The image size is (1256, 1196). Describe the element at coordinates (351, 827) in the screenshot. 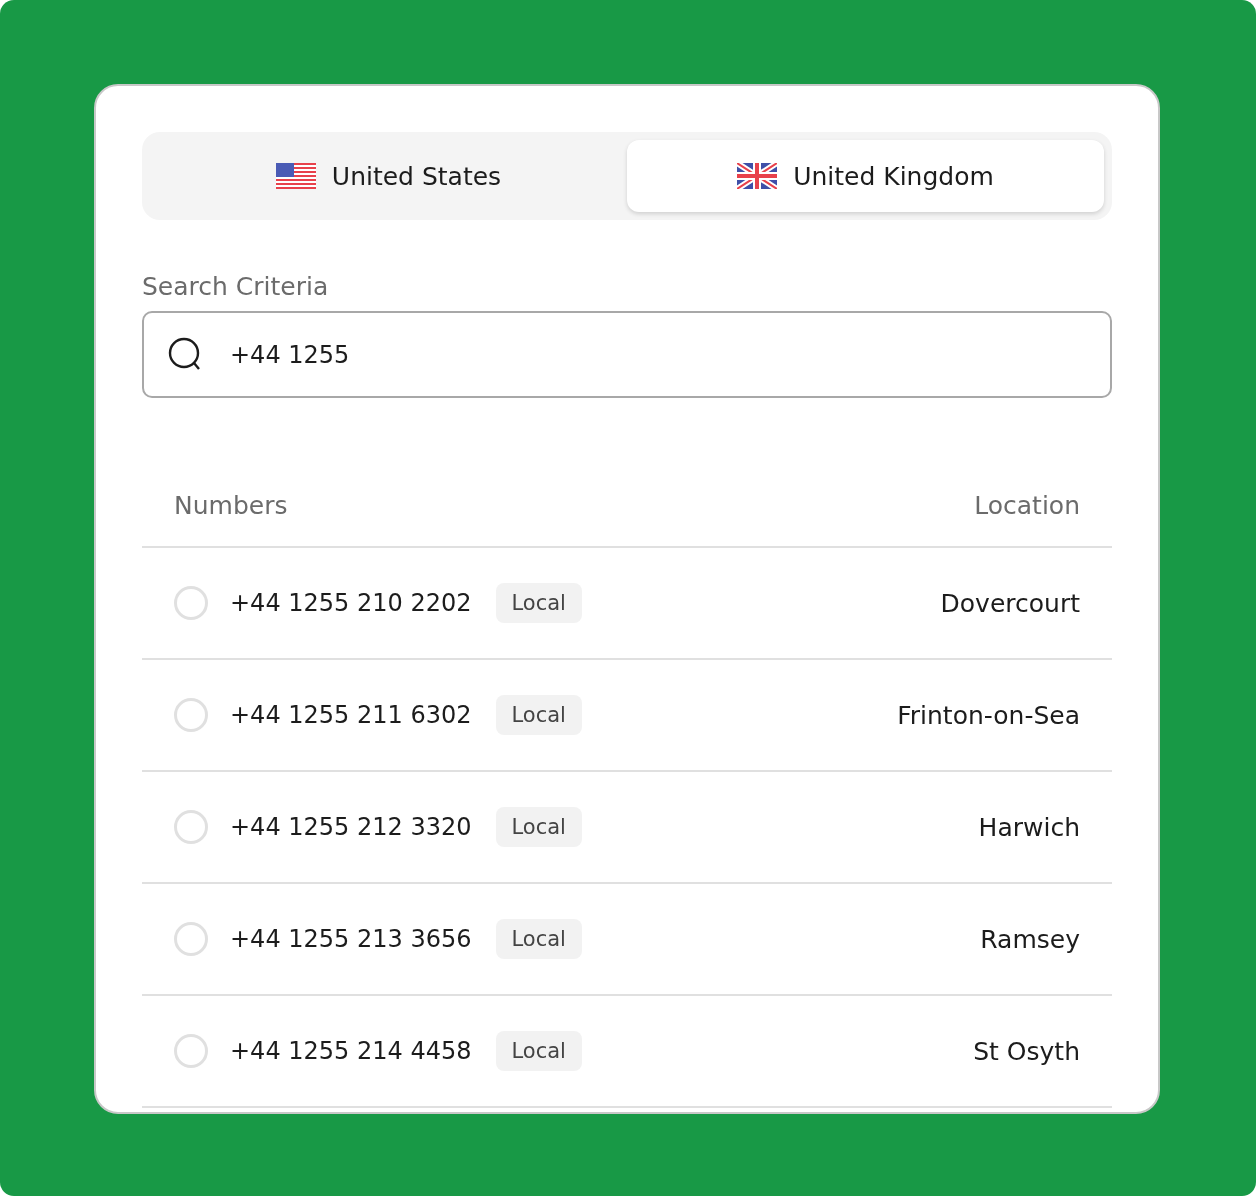

I see `phone-number: +44 1255 212 3320` at that location.